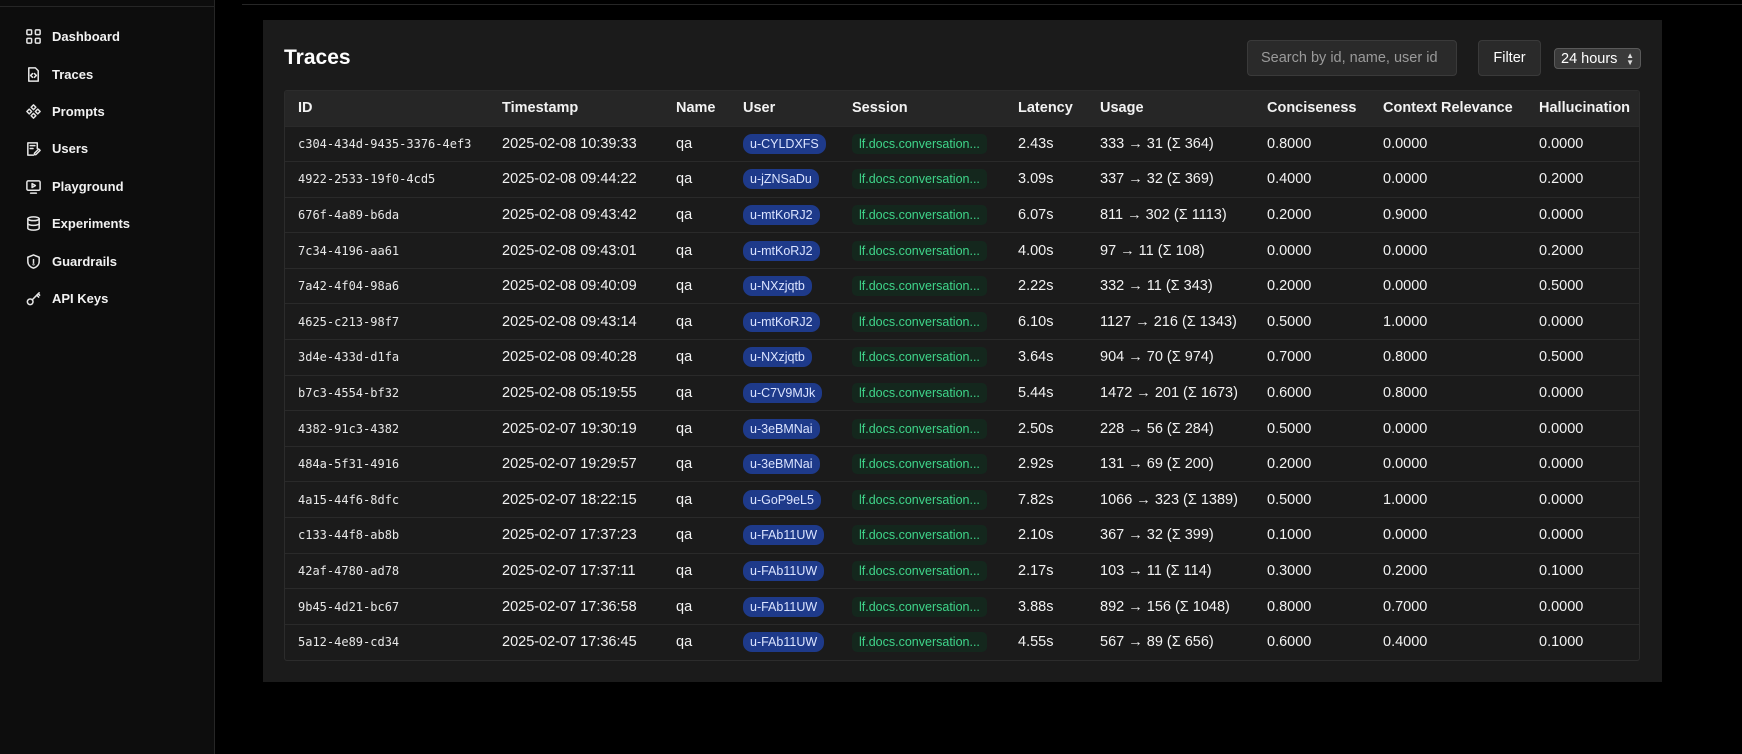 This screenshot has width=1742, height=754. What do you see at coordinates (387, 393) in the screenshot?
I see `trace-id-cell: b7c3-4554-bf32` at bounding box center [387, 393].